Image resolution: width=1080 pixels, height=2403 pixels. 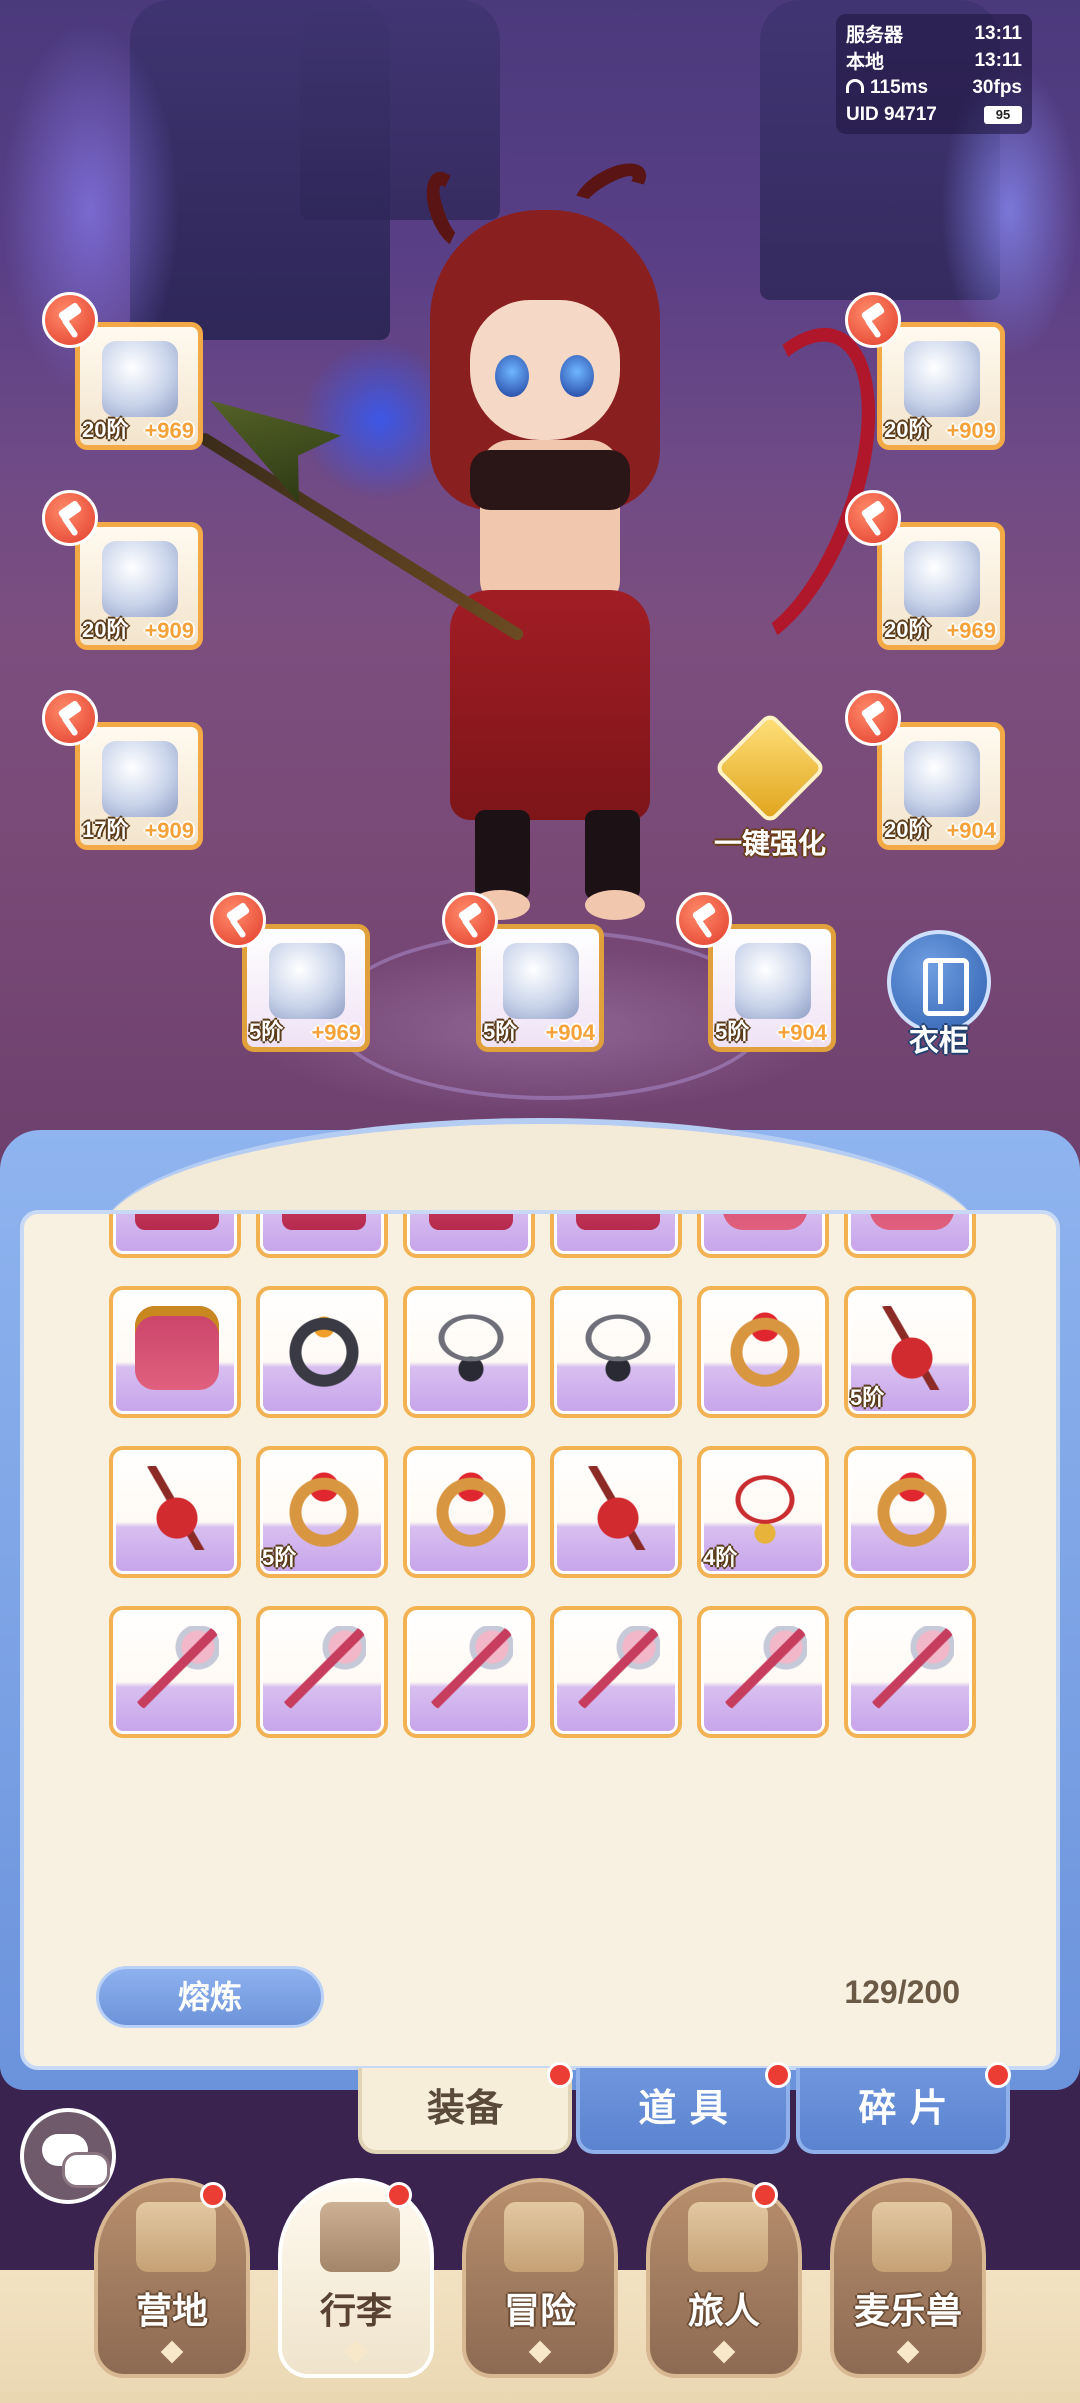 What do you see at coordinates (865, 62) in the screenshot?
I see `local-label: 本地` at bounding box center [865, 62].